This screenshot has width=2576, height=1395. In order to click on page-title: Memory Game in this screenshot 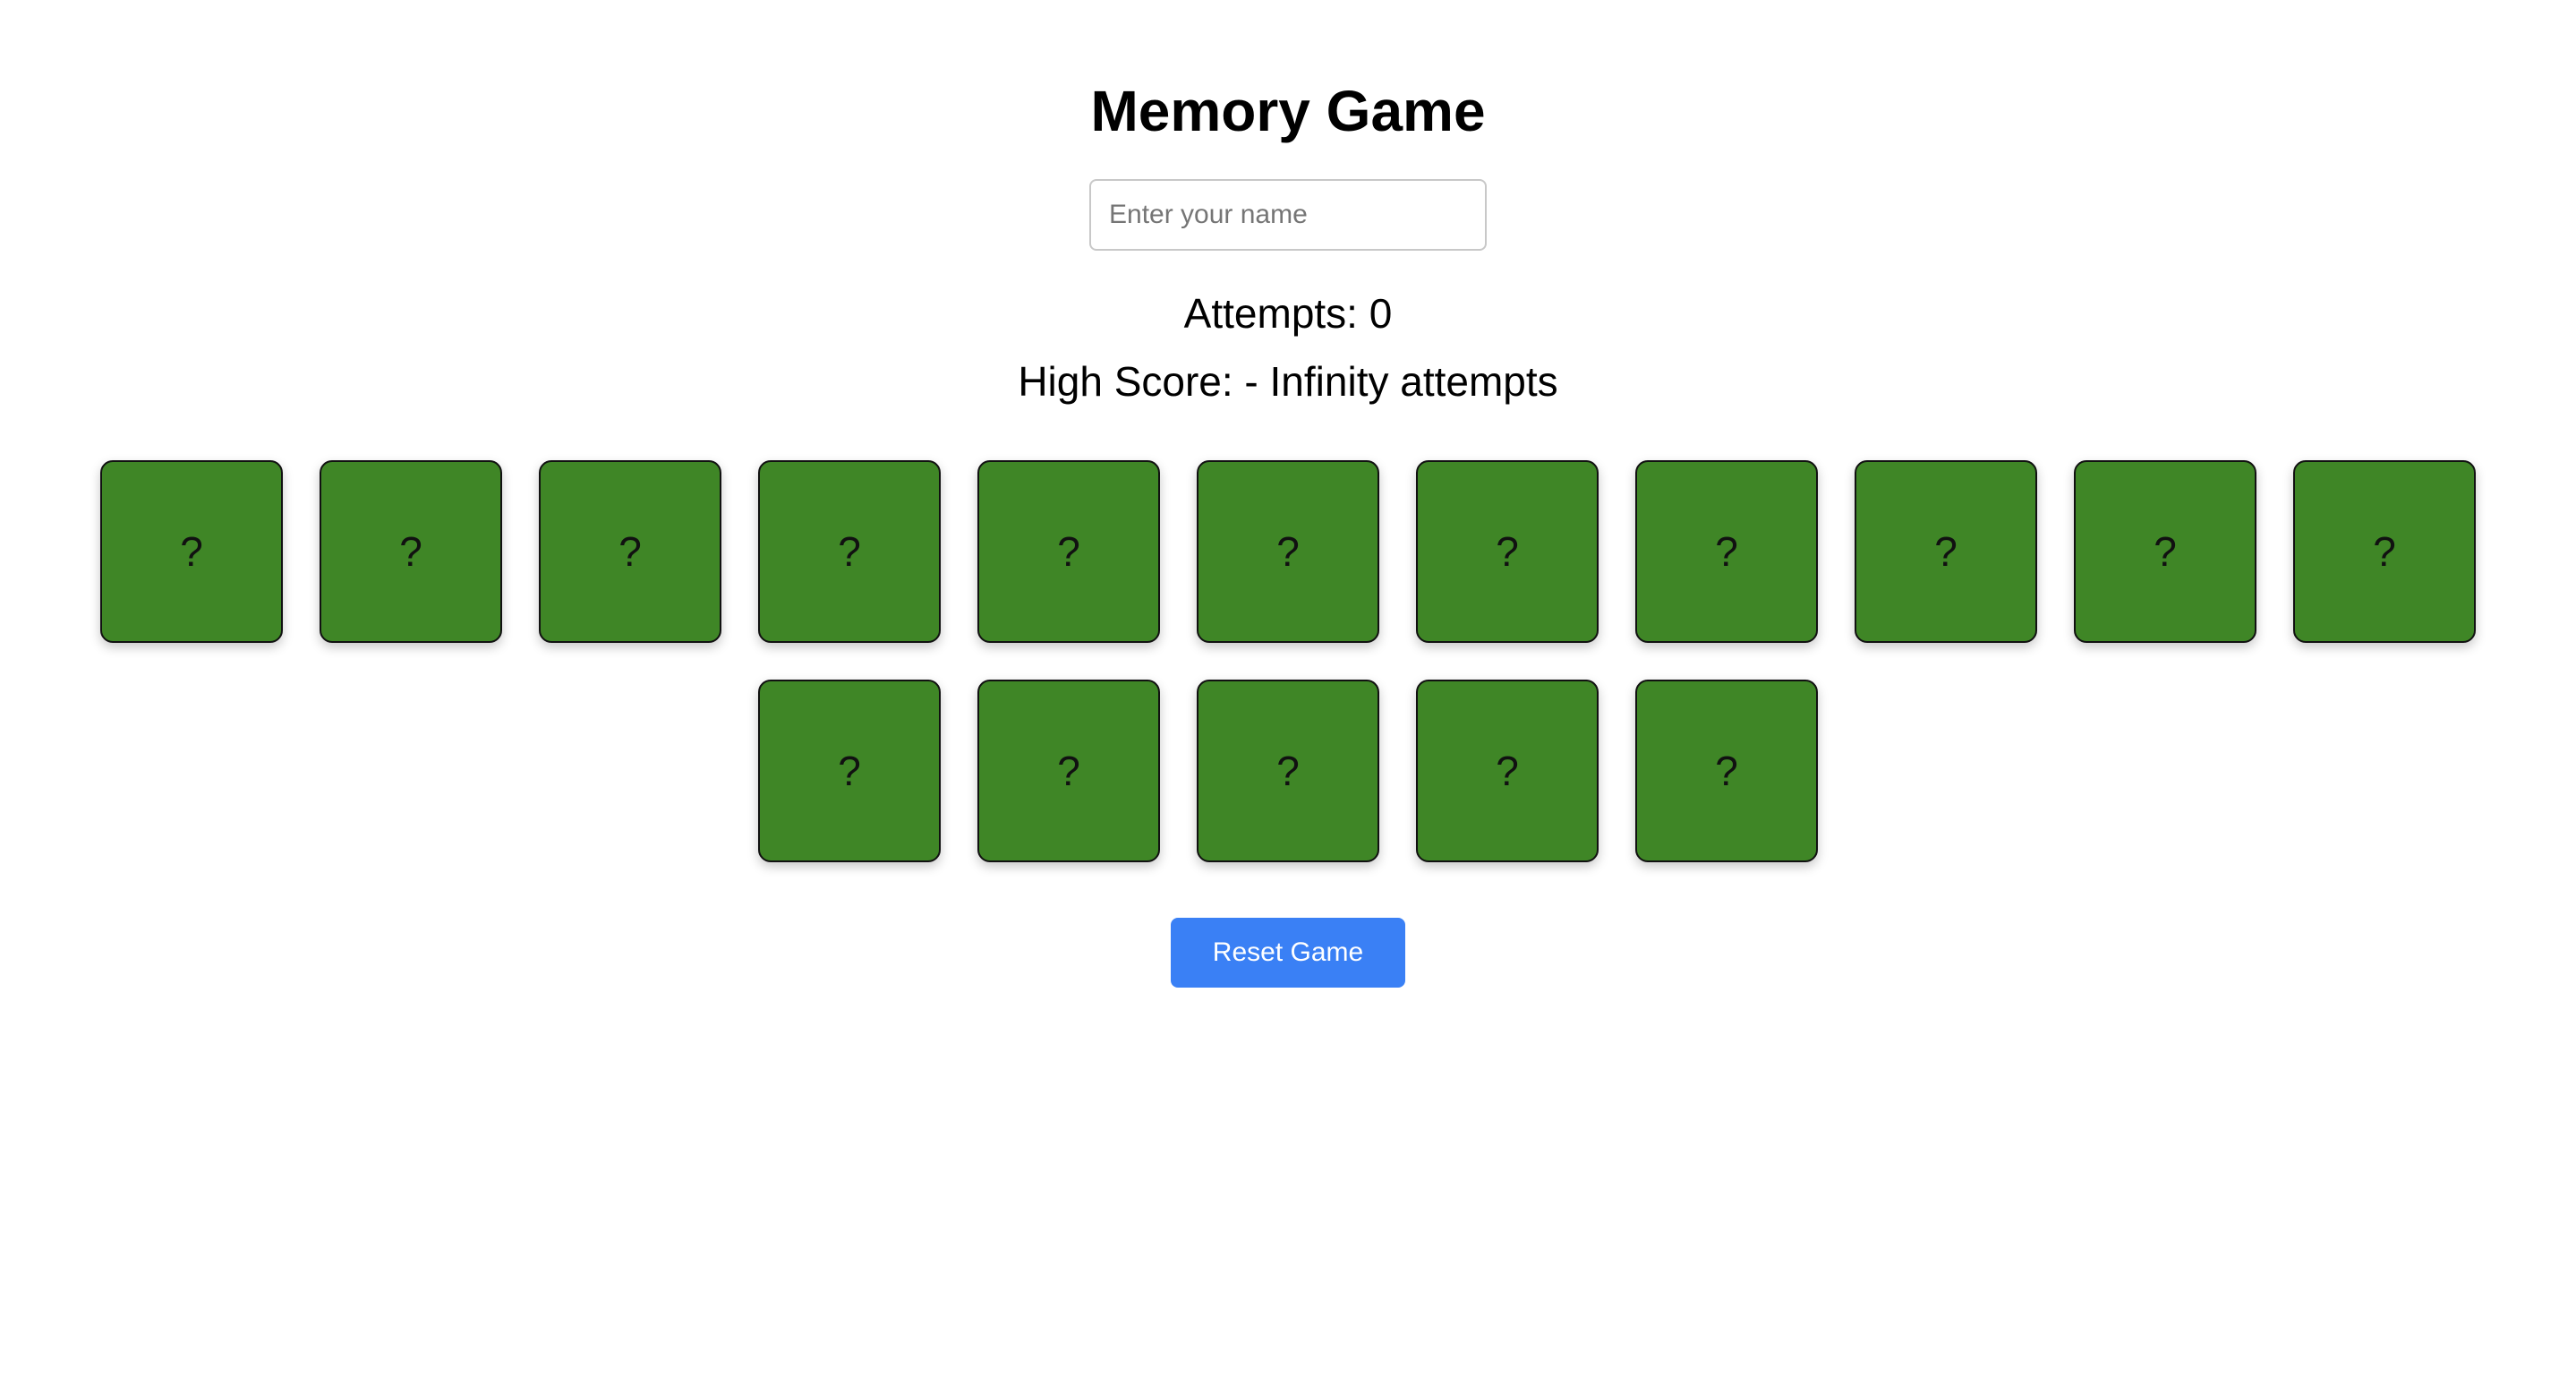, I will do `click(1288, 111)`.